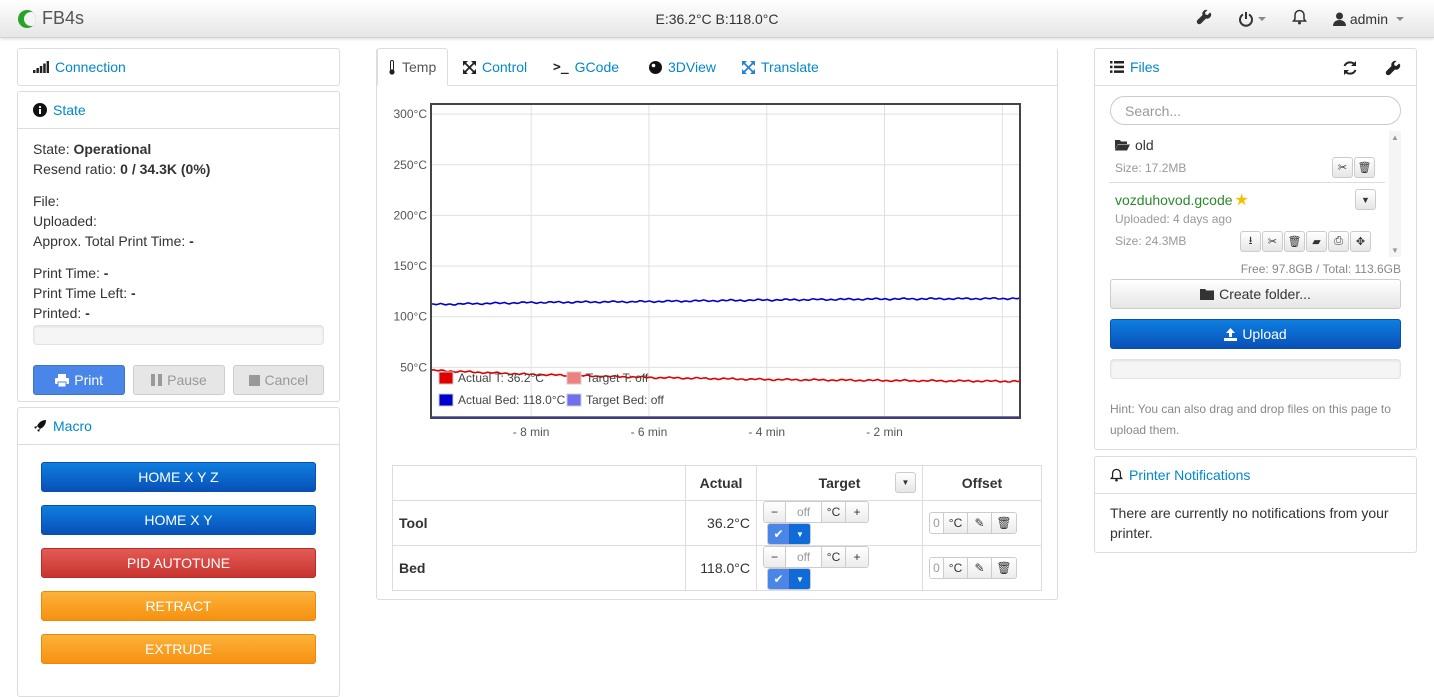 The width and height of the screenshot is (1434, 697). I want to click on storage-info: Free: 97.8GB / Total: 113.6GB, so click(1320, 269).